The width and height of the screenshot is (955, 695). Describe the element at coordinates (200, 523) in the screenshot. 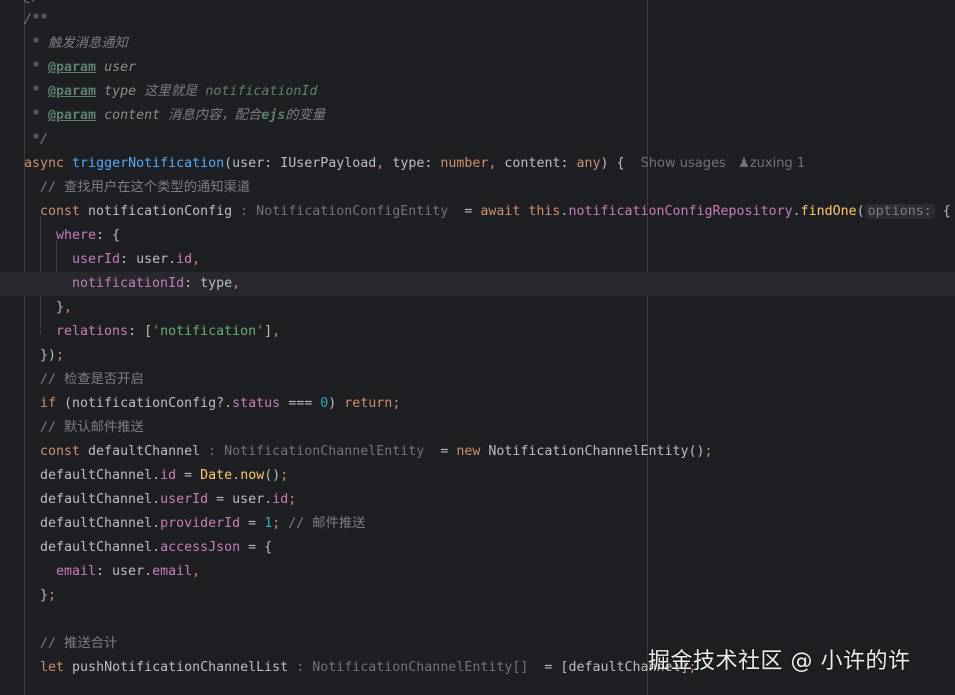

I see `property: providerId` at that location.